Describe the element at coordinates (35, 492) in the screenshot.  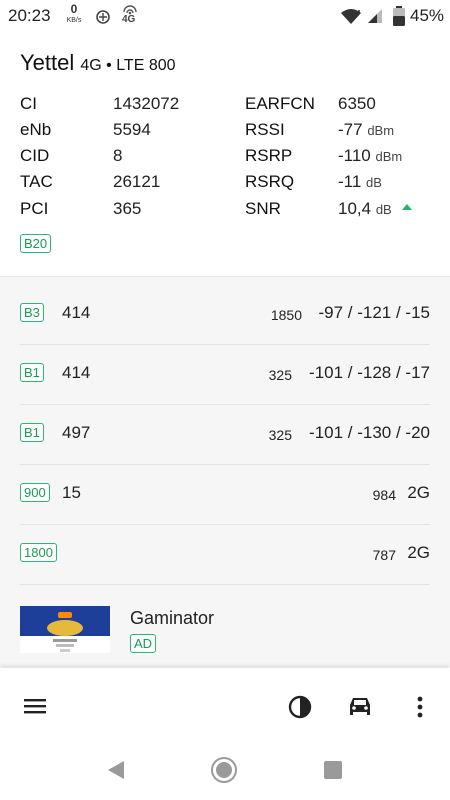
I see `band-badge: 900` at that location.